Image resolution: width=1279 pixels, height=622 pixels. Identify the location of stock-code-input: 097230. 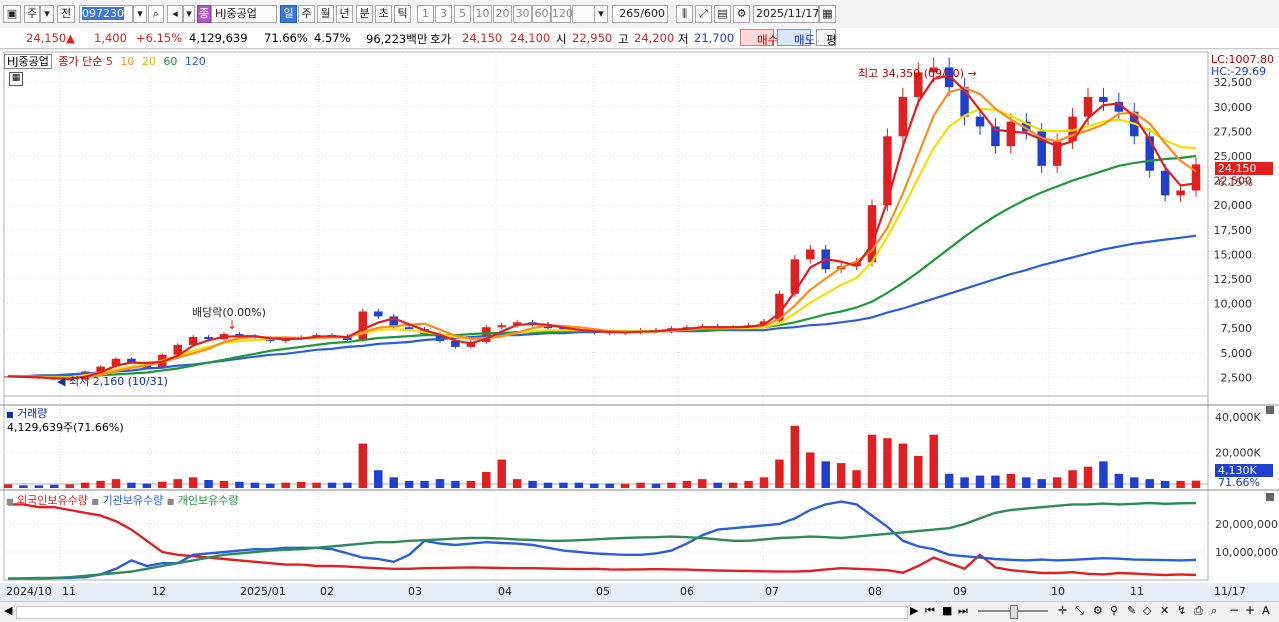
(106, 14).